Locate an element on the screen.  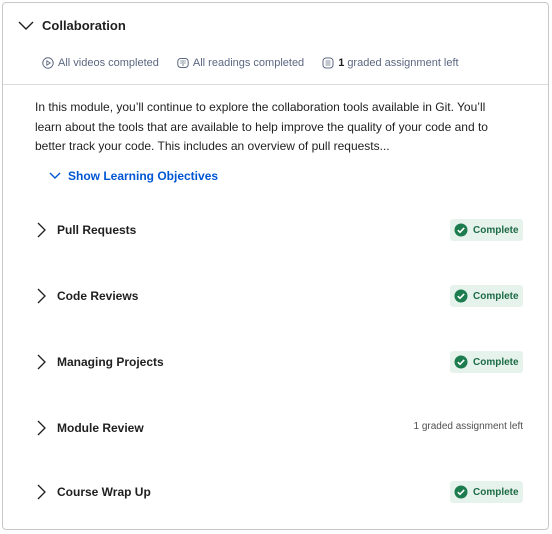
graded-assignment-left-label: 1 graded assignment left is located at coordinates (468, 426).